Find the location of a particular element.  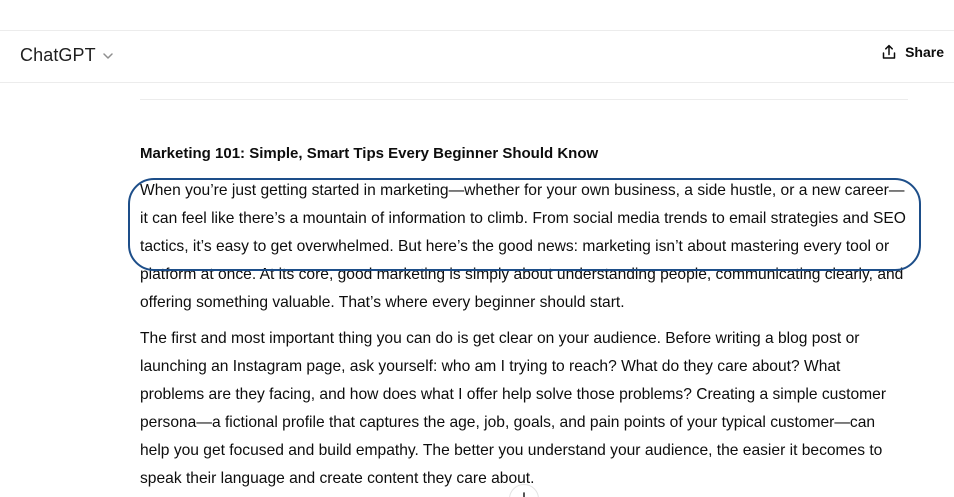

model-switcher: ChatGPT is located at coordinates (67, 55).